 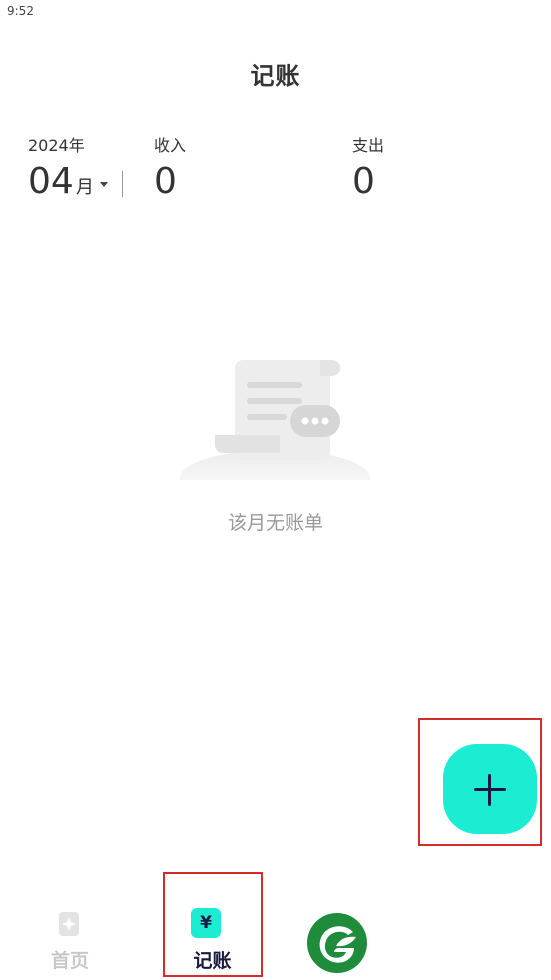 I want to click on year-label: 2024年, so click(x=56, y=145).